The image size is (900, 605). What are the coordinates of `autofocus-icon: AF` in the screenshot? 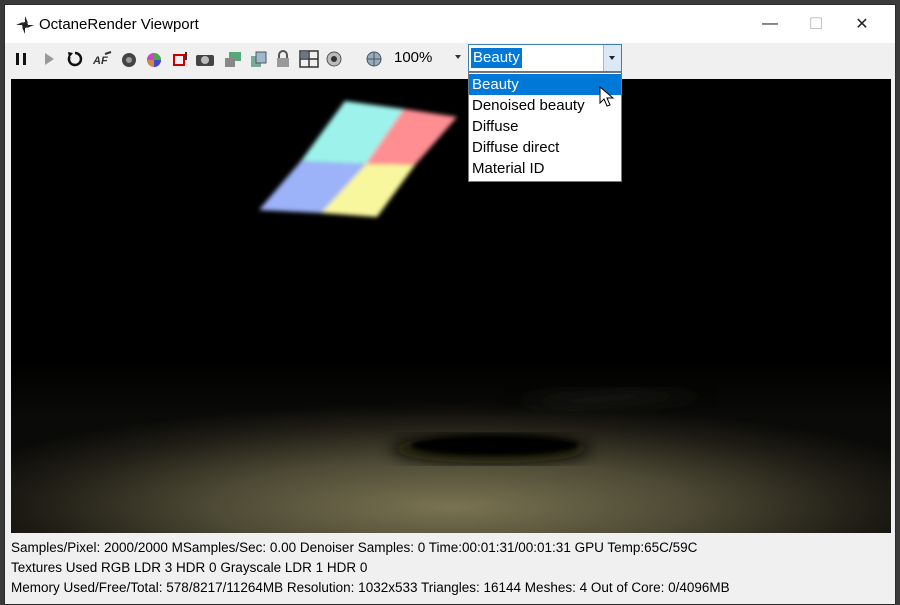 It's located at (103, 59).